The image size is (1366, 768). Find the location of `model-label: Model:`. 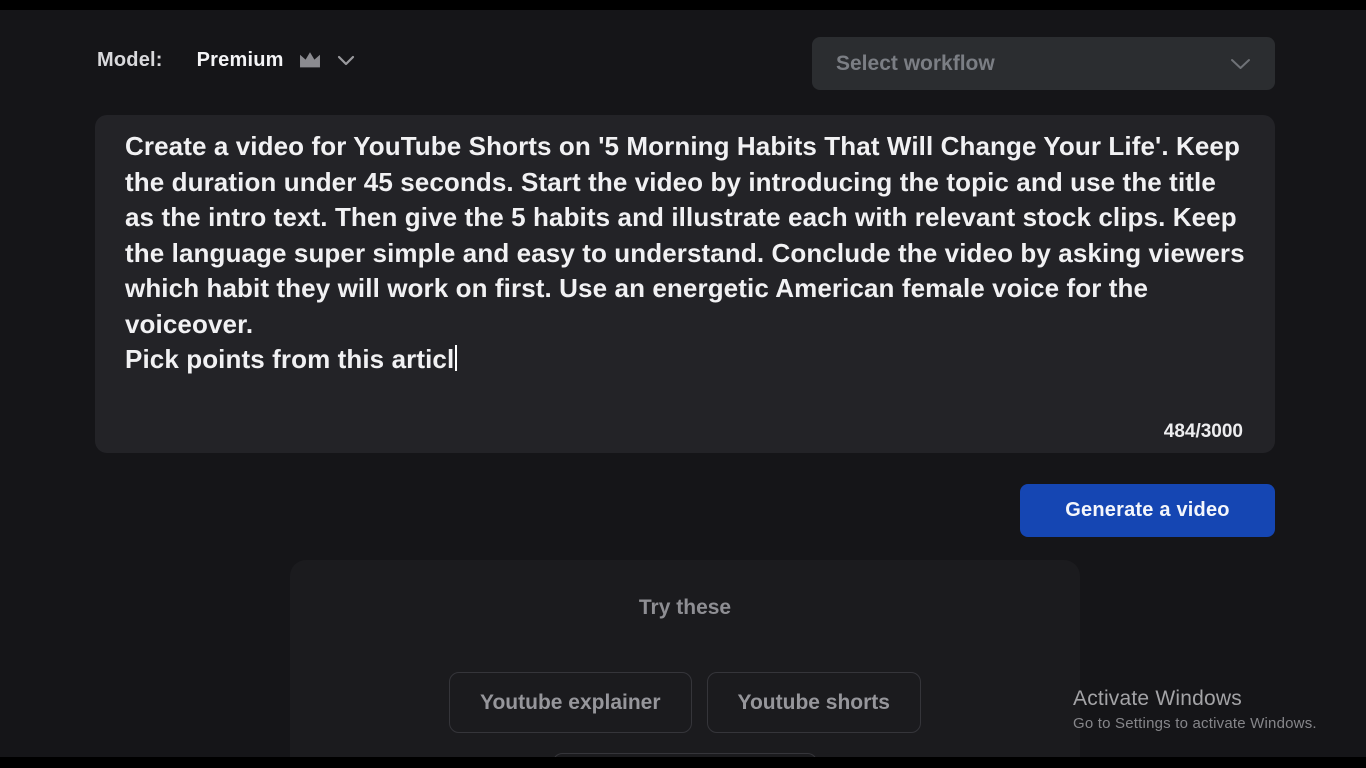

model-label: Model: is located at coordinates (130, 60).